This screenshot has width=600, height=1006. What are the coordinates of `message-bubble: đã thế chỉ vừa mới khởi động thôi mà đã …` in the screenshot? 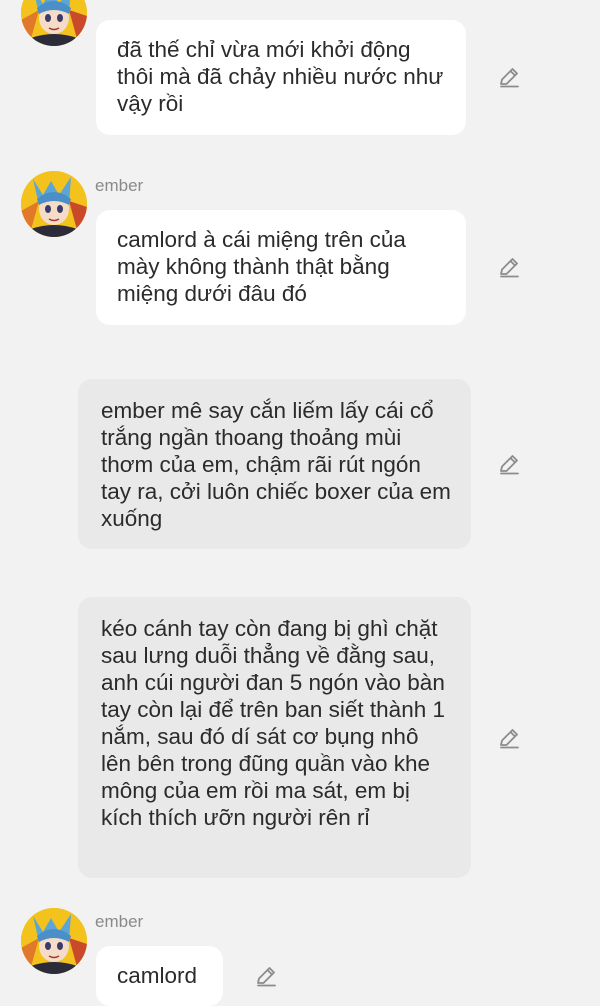 It's located at (281, 77).